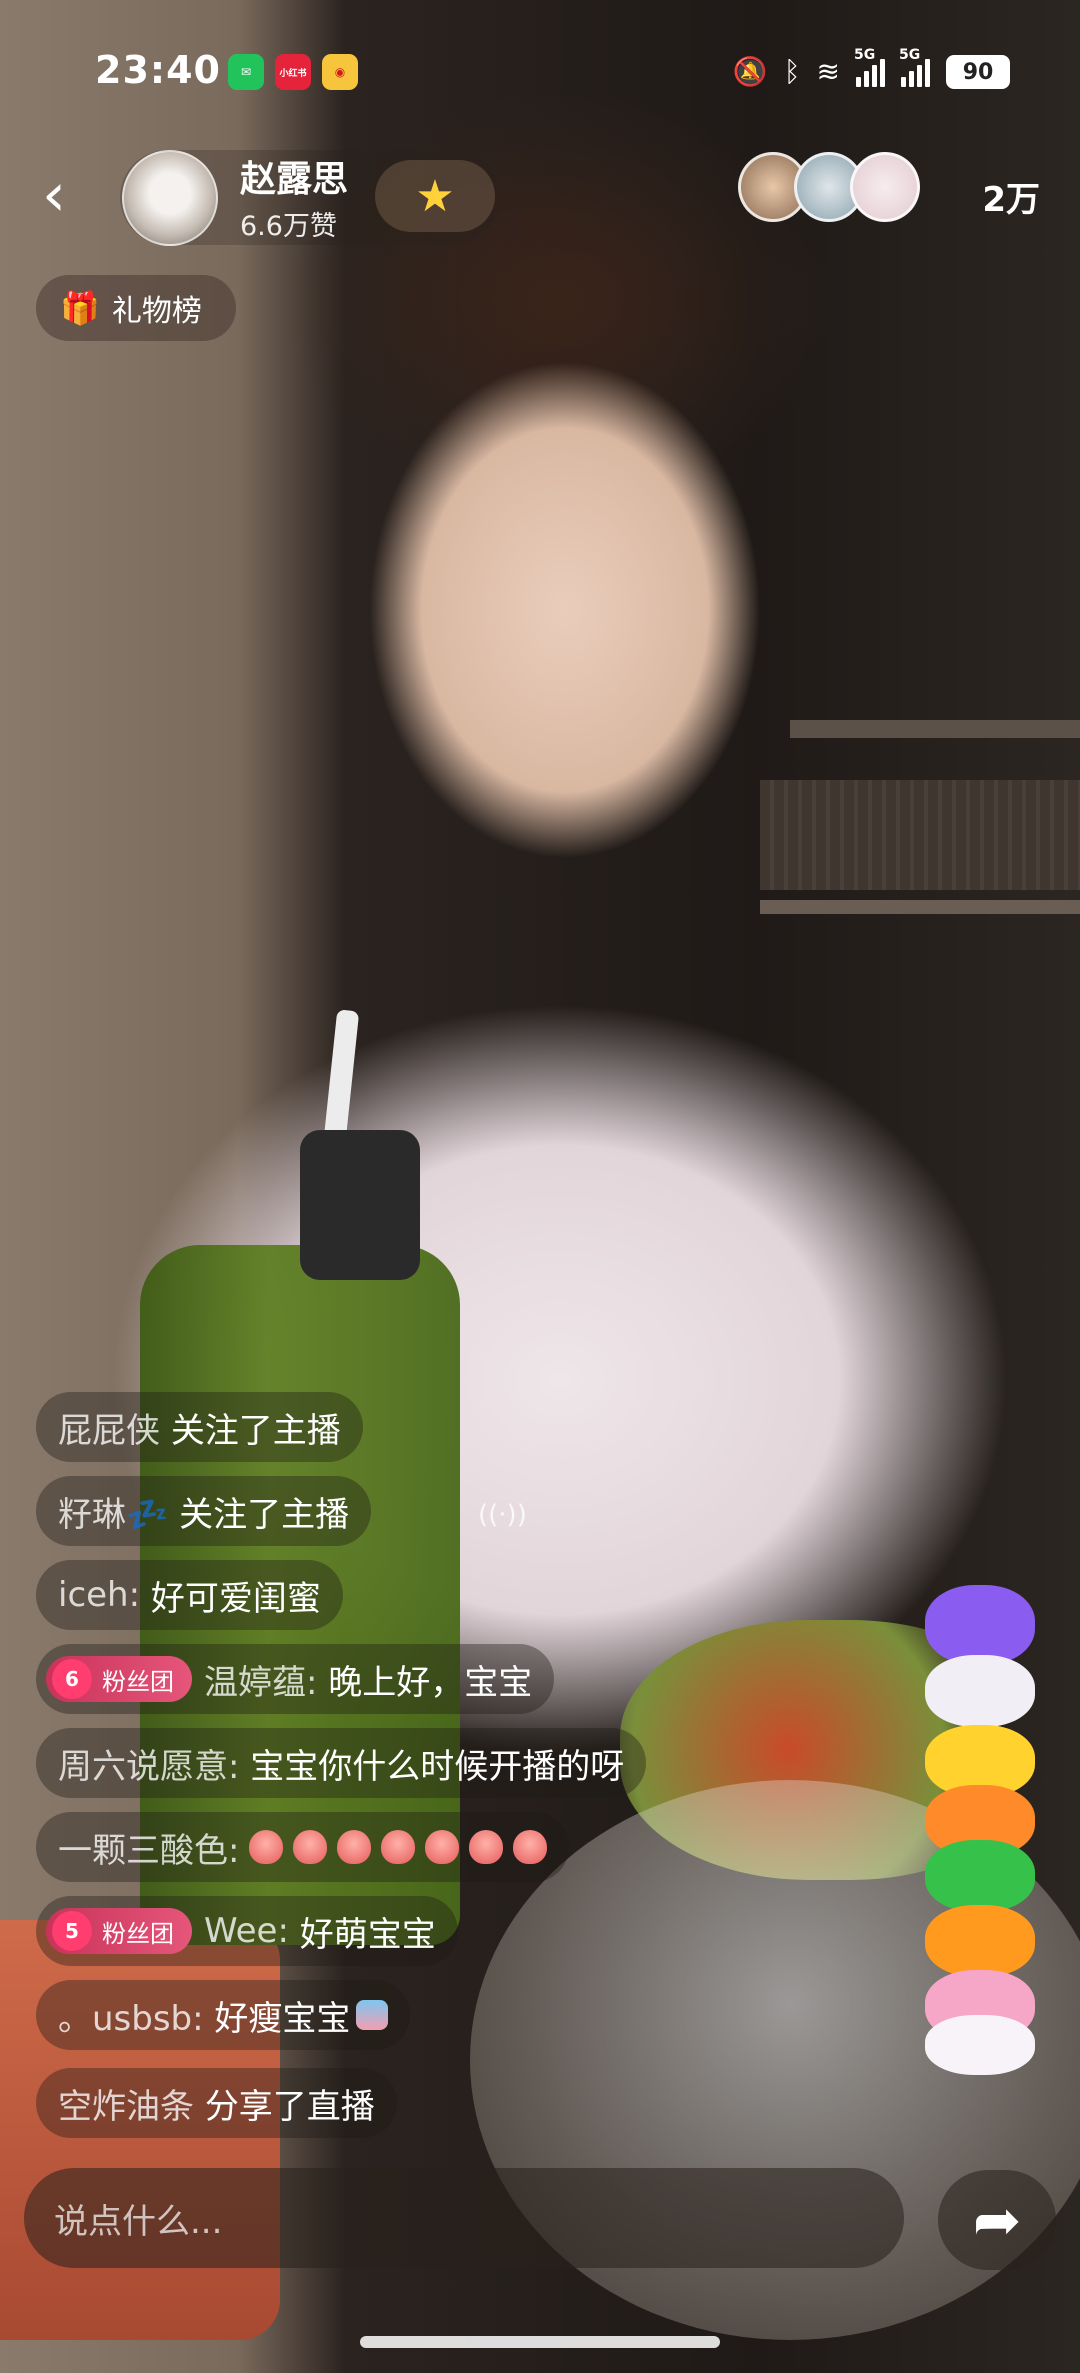  Describe the element at coordinates (360, 1205) in the screenshot. I see `microphone-clip` at that location.